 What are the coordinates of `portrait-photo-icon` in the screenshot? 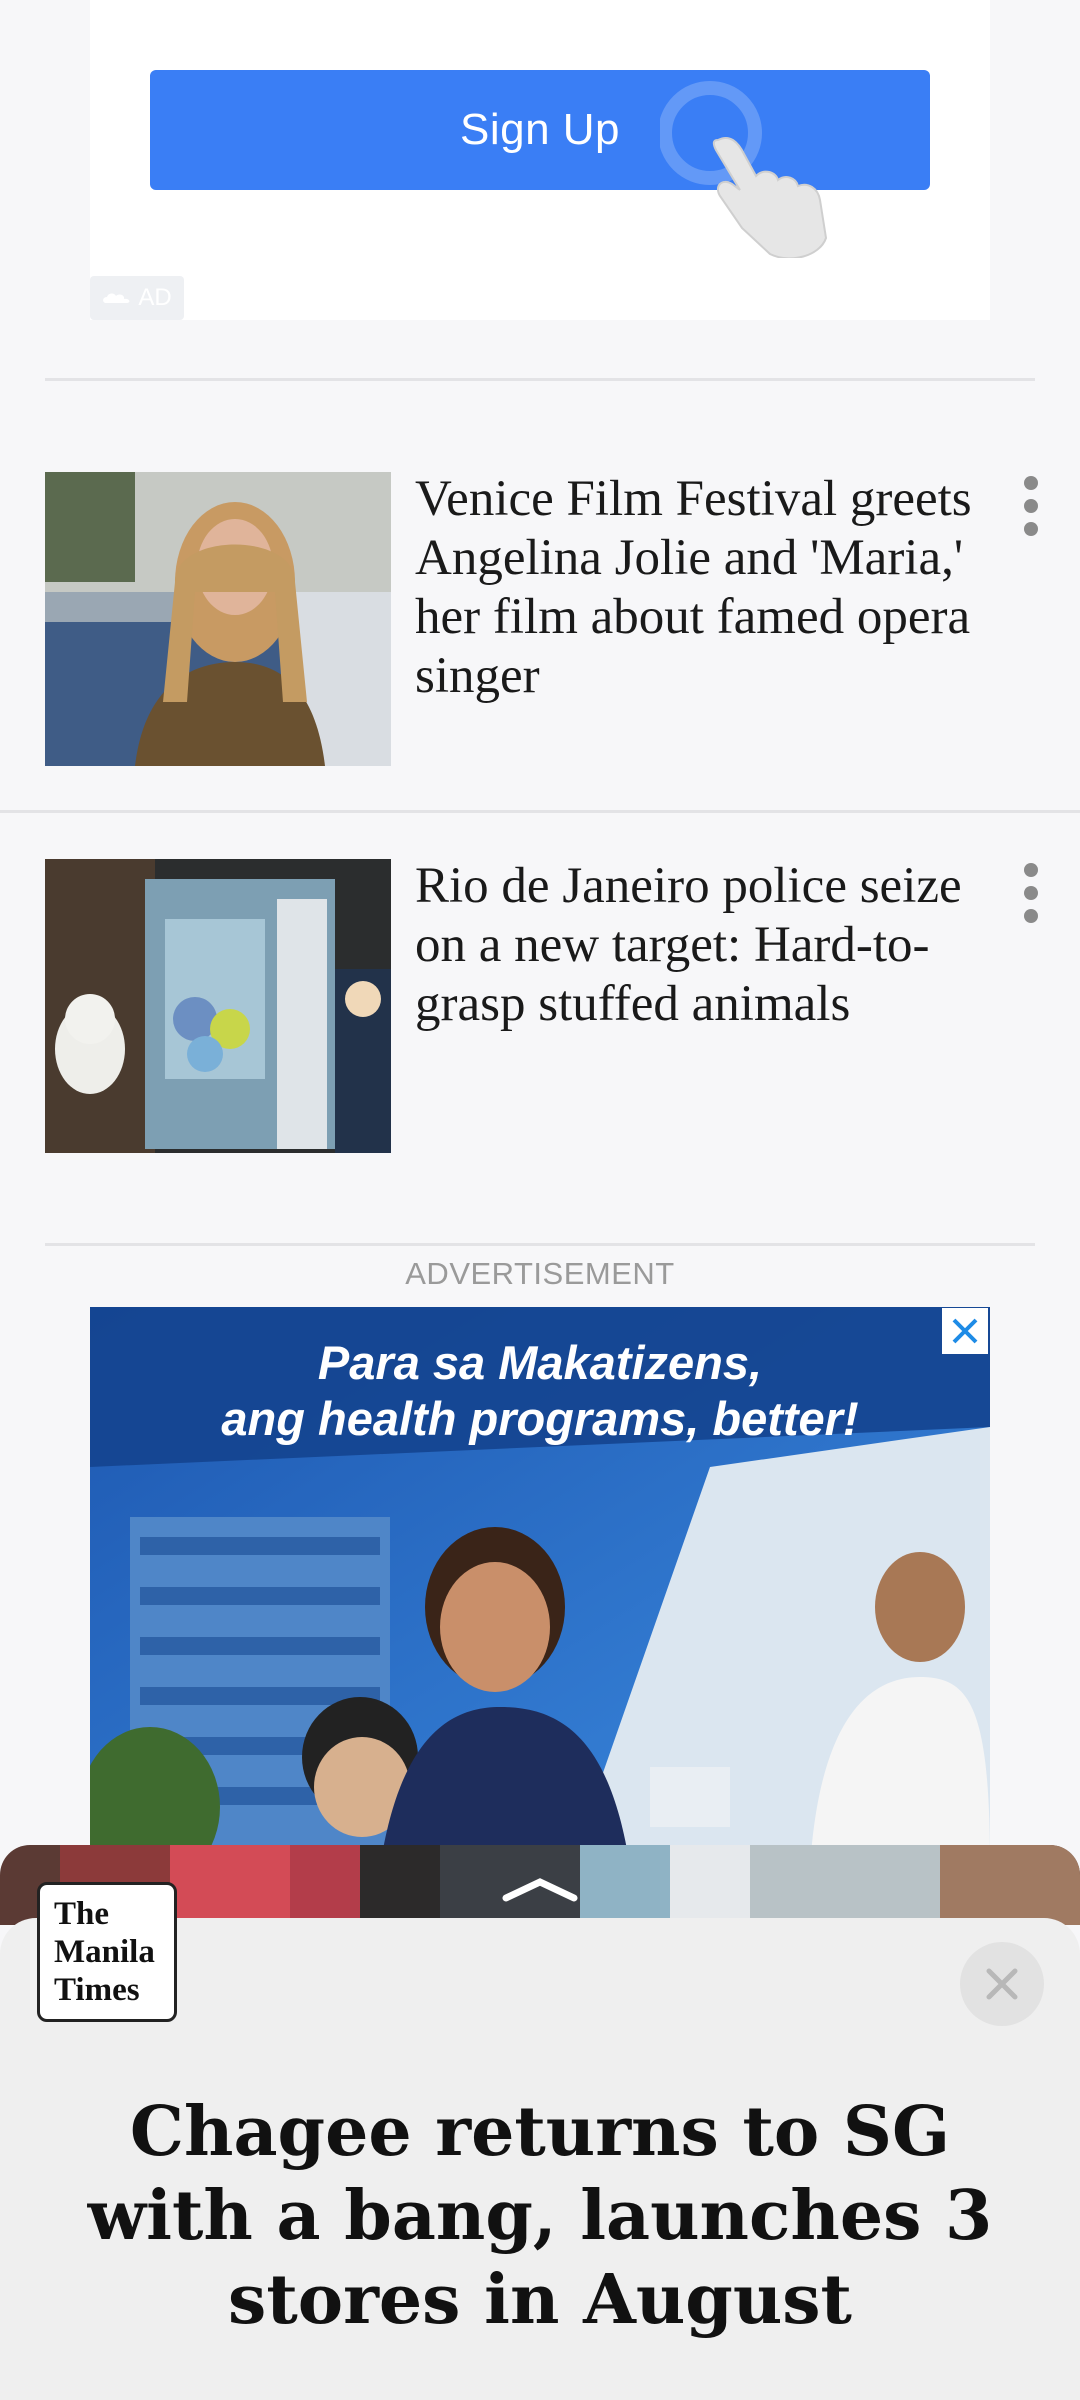 It's located at (218, 619).